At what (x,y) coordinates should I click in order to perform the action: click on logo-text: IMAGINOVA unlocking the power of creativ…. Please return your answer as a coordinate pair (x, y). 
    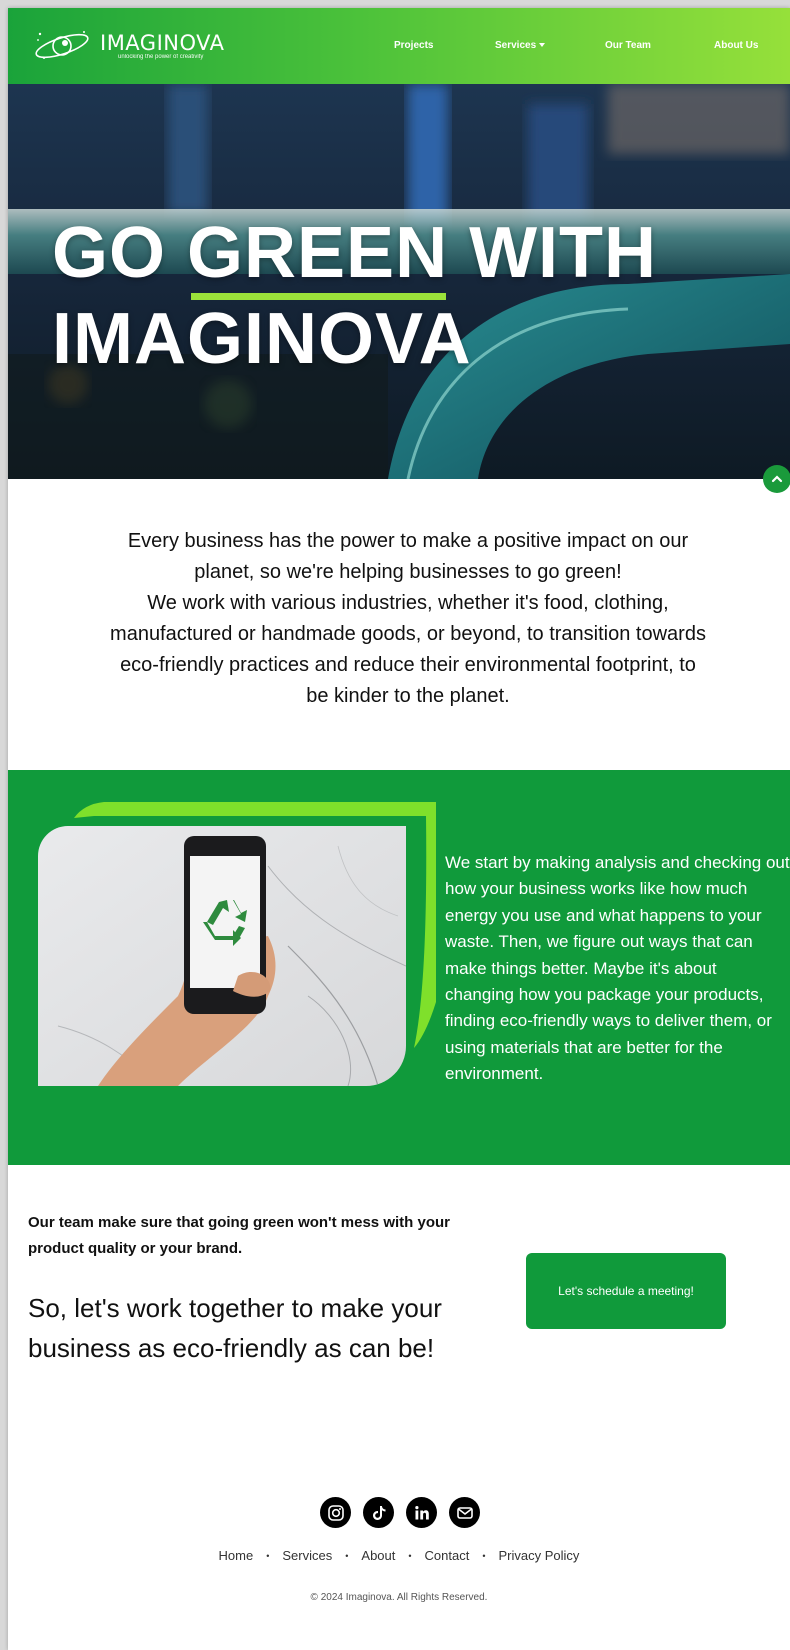
    Looking at the image, I should click on (162, 46).